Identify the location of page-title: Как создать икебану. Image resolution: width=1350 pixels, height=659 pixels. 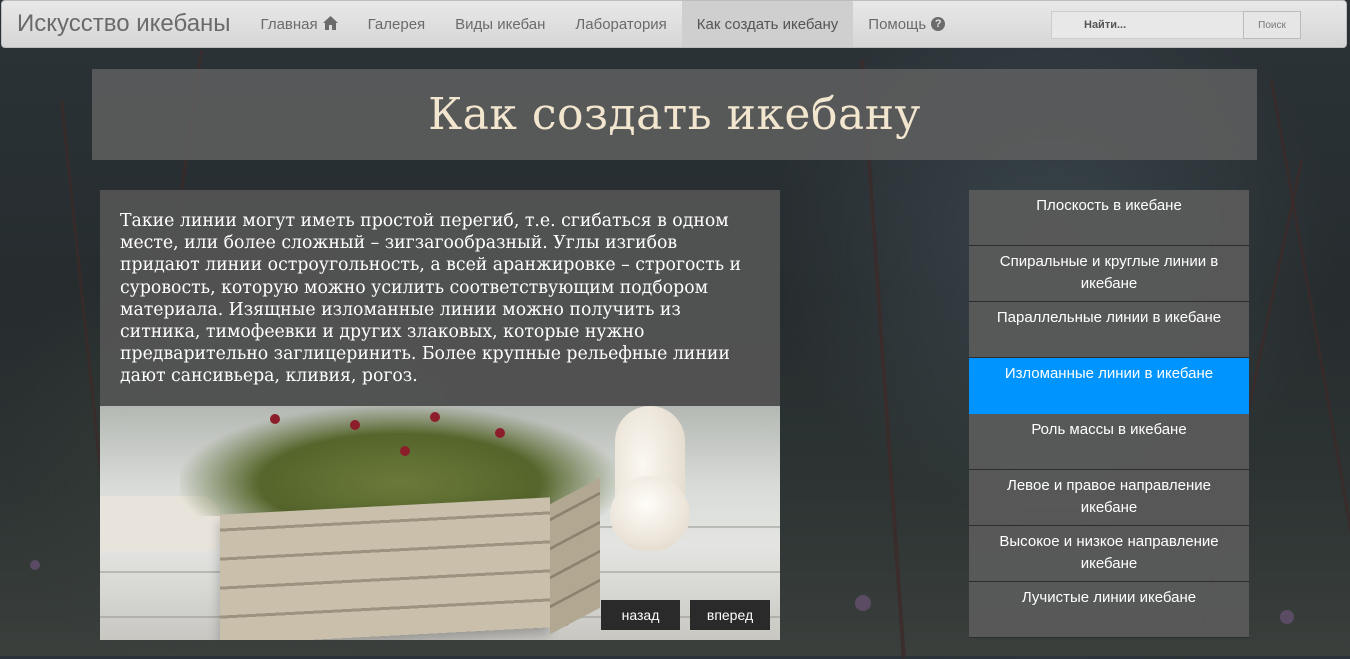
(674, 114).